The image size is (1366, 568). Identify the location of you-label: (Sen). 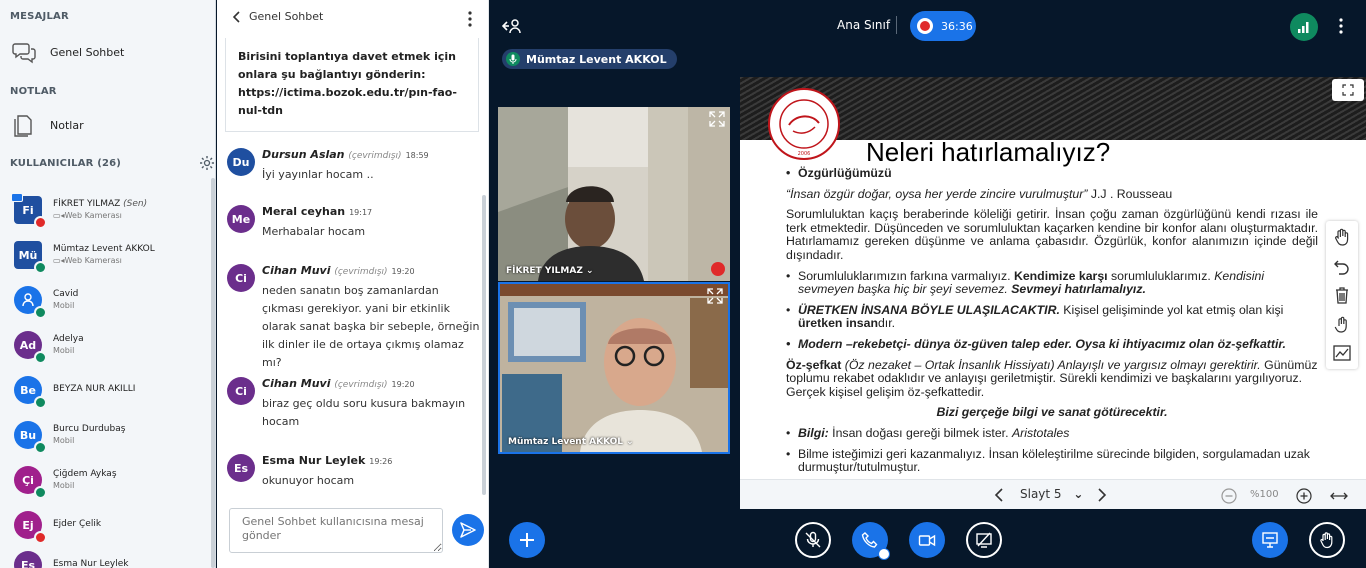
(135, 204).